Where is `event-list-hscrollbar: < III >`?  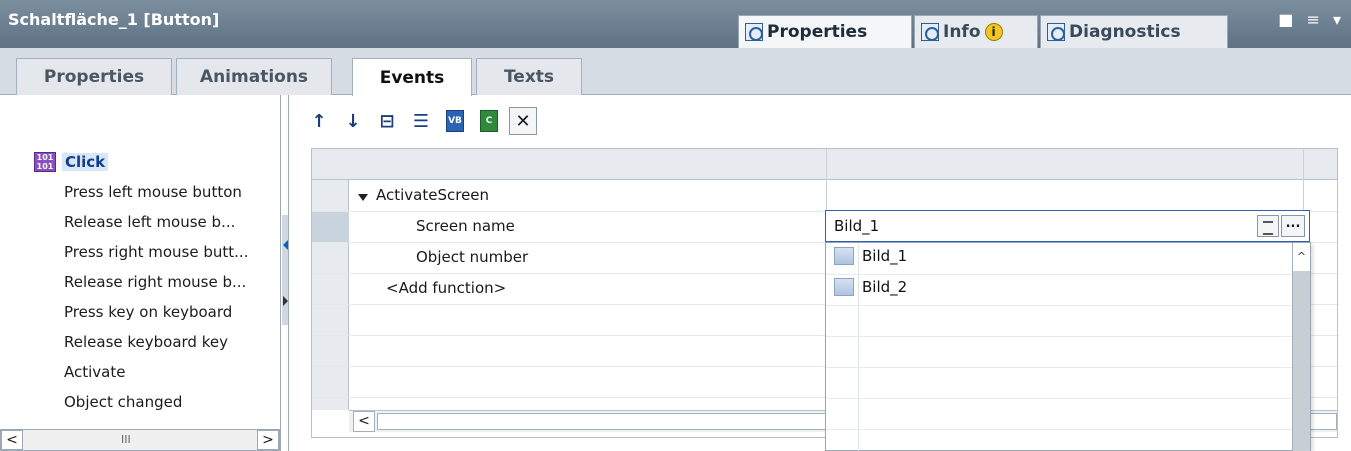 event-list-hscrollbar: < III > is located at coordinates (140, 440).